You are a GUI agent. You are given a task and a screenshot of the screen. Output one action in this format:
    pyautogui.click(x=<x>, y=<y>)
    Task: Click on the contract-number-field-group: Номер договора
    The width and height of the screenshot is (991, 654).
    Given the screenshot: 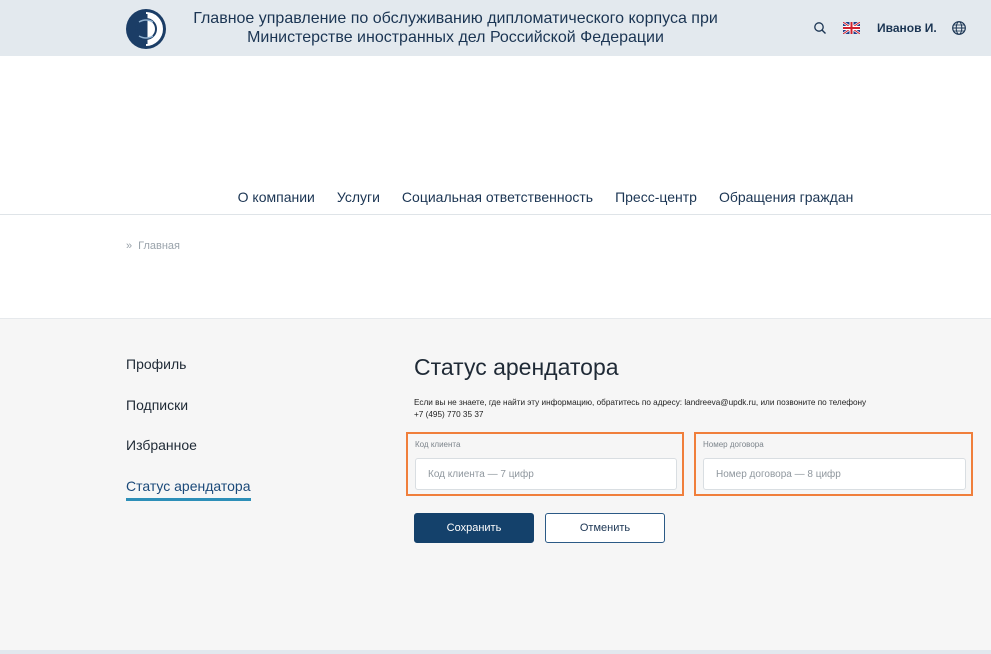 What is the action you would take?
    pyautogui.click(x=833, y=464)
    